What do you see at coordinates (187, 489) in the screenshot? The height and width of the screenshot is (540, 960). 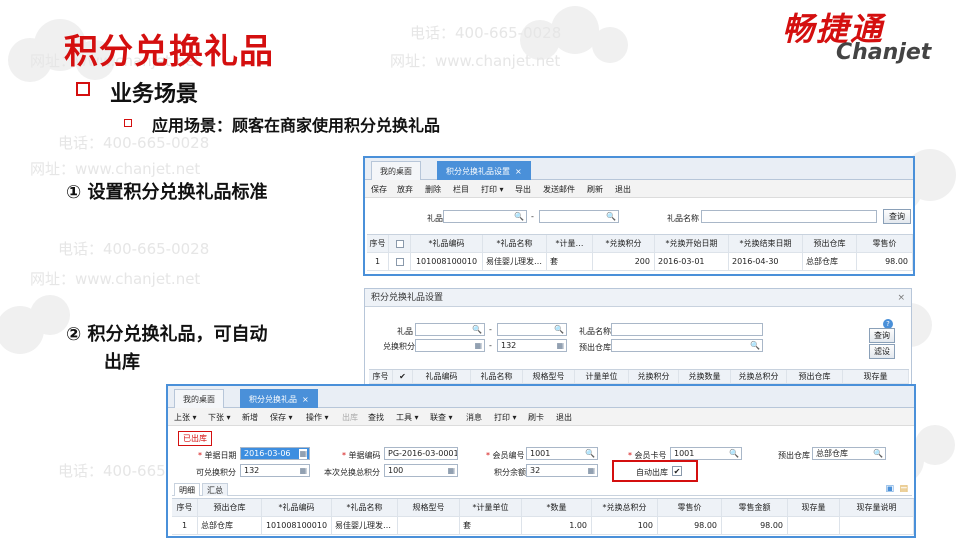 I see `subtab-detail: 明细` at bounding box center [187, 489].